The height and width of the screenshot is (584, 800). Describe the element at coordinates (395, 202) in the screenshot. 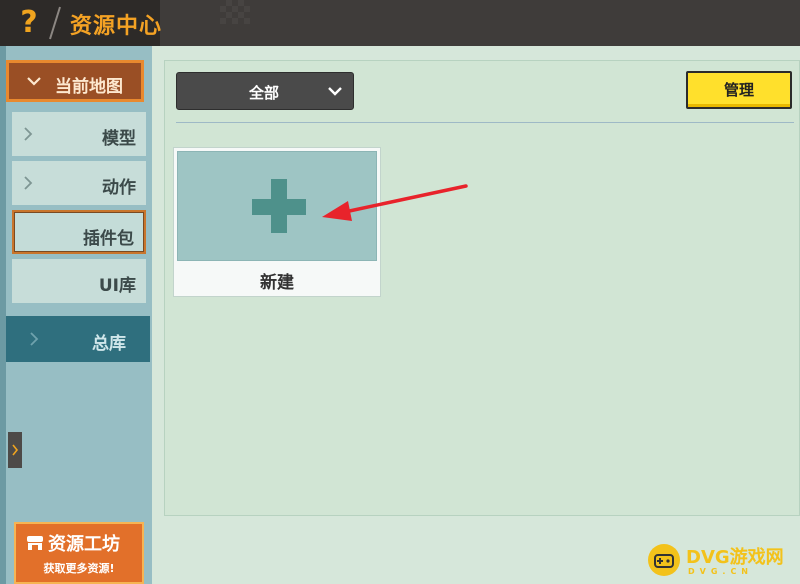

I see `annotation-arrow-icon` at that location.